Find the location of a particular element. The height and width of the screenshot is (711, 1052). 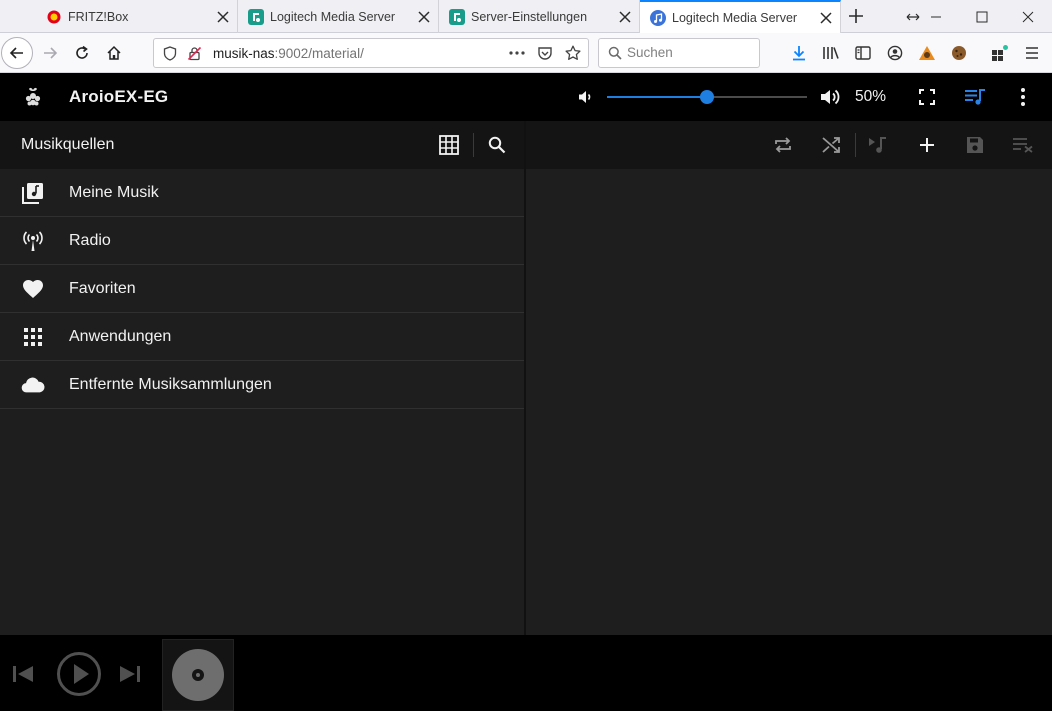

music-note-icon is located at coordinates (658, 18).